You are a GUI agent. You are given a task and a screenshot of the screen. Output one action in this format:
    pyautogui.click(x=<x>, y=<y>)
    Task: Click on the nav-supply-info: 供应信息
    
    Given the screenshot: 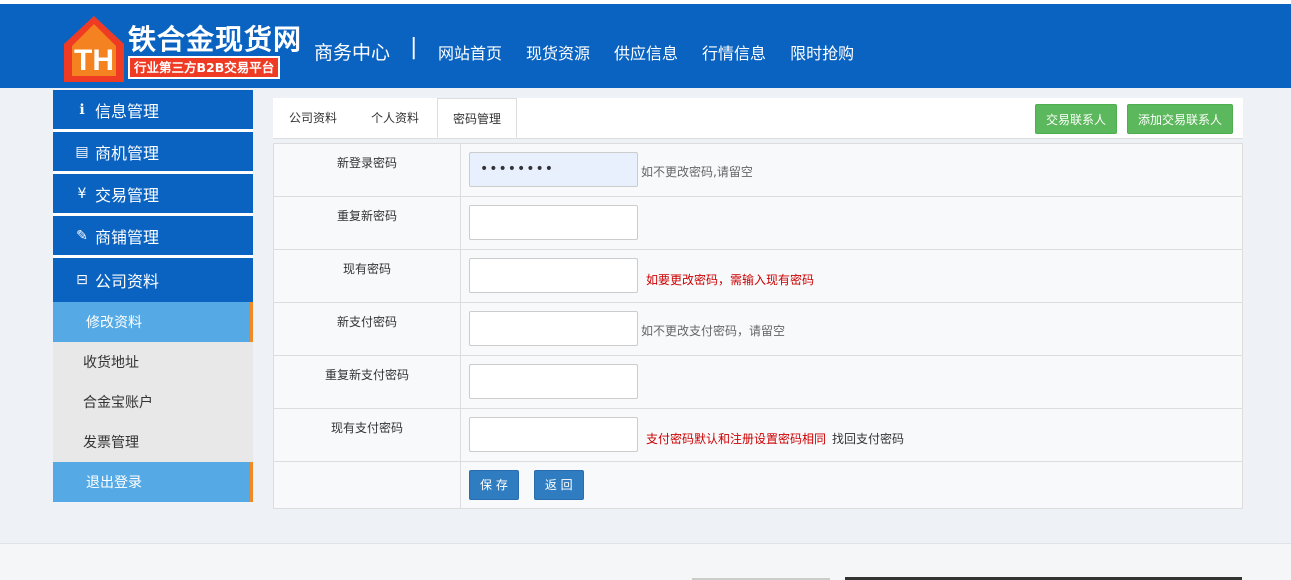 What is the action you would take?
    pyautogui.click(x=646, y=52)
    